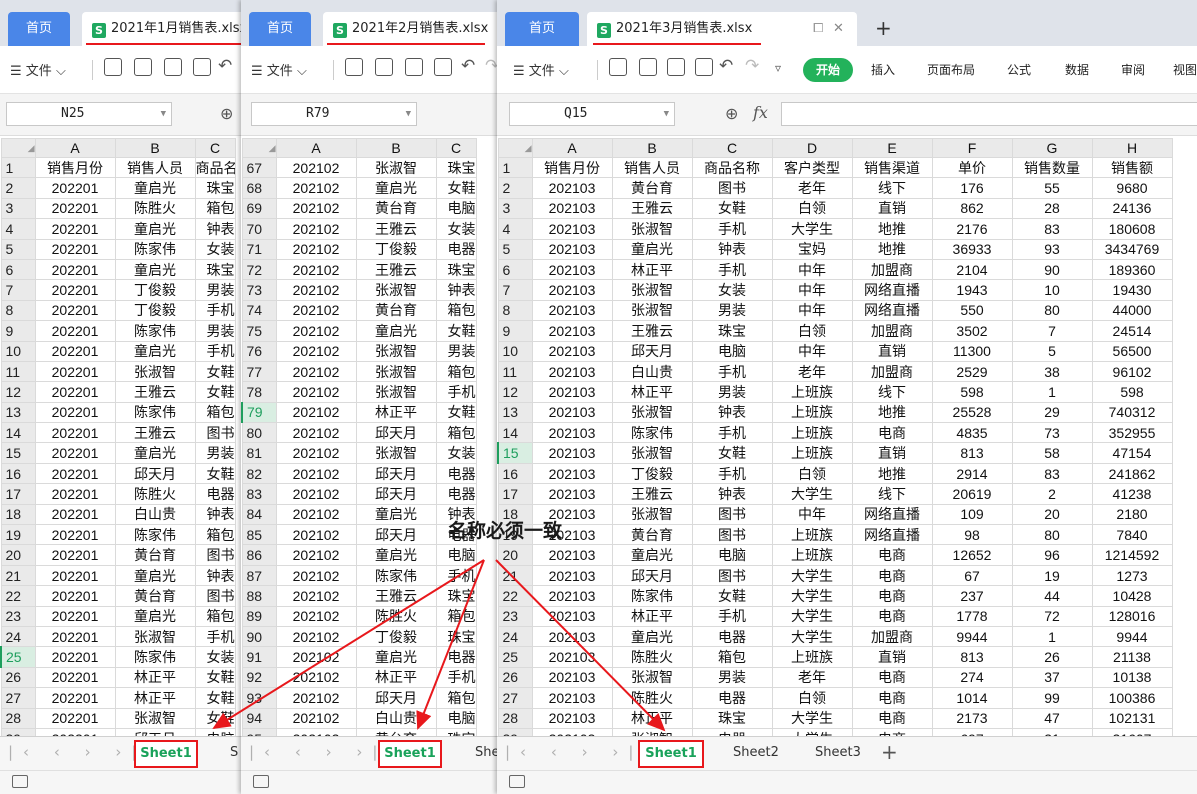 Image resolution: width=1197 pixels, height=794 pixels. Describe the element at coordinates (732, 167) in the screenshot. I see `cell: 商品名称` at that location.